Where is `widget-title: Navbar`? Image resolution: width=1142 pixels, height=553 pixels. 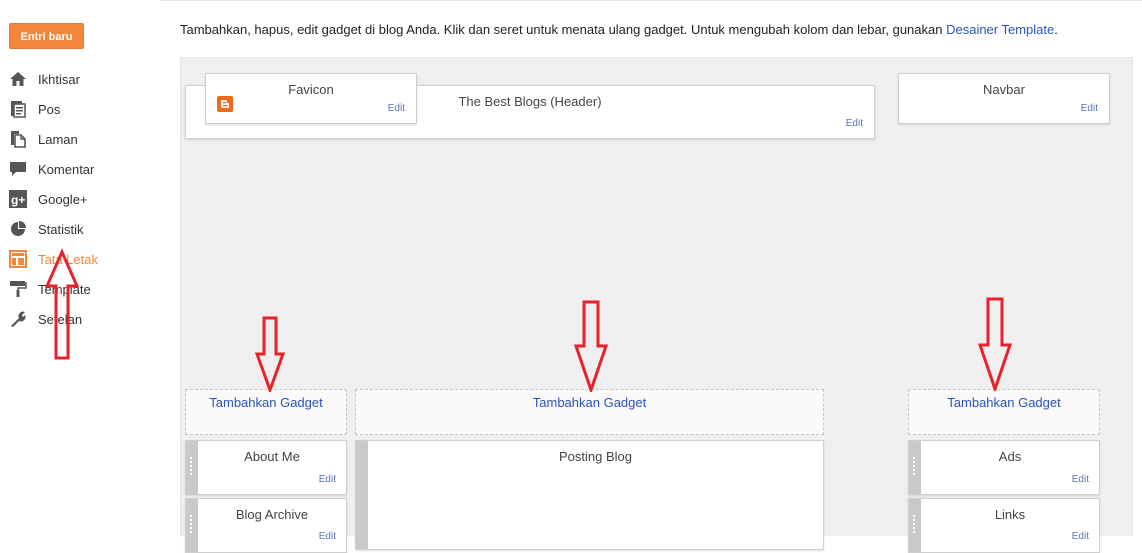 widget-title: Navbar is located at coordinates (1004, 89).